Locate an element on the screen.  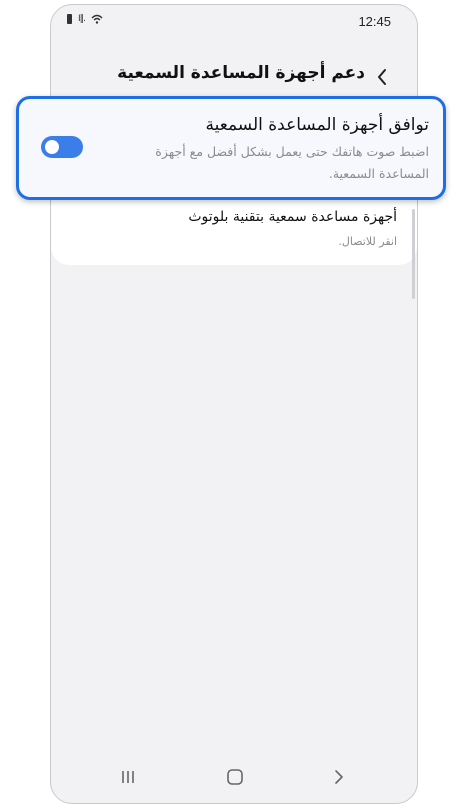
wifi-icon is located at coordinates (97, 19).